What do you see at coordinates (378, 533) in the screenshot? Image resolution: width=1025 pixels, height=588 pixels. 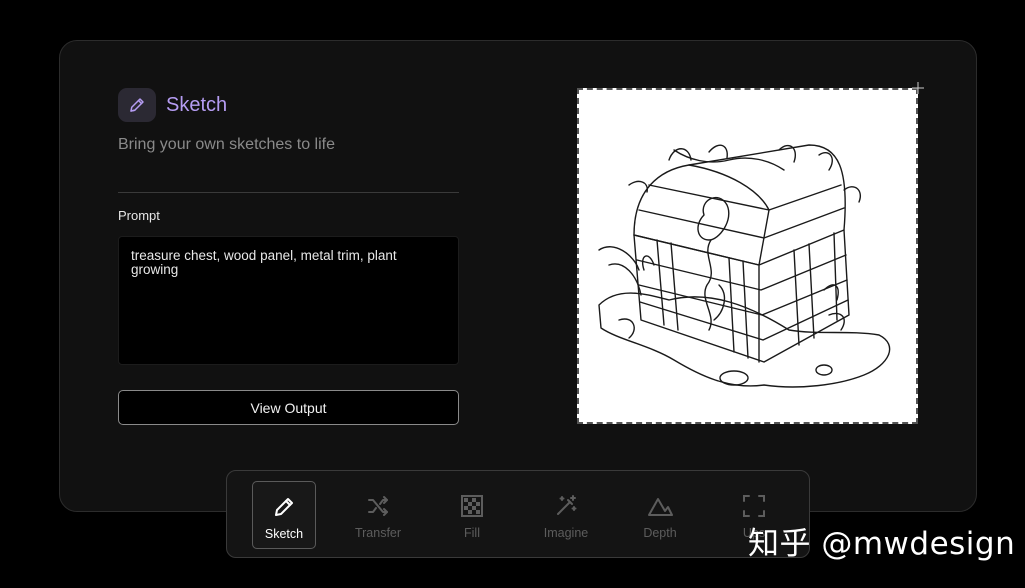 I see `tool-label: Transfer` at bounding box center [378, 533].